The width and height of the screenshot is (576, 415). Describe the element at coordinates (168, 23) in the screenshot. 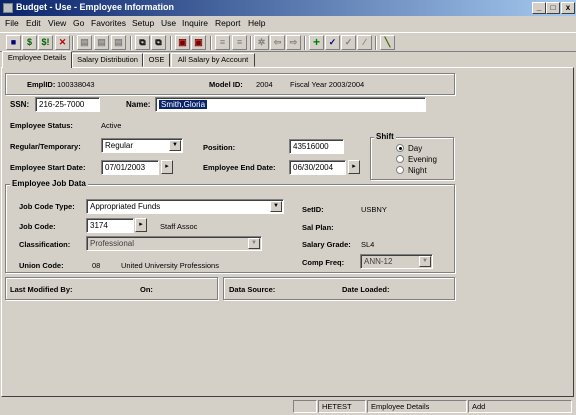

I see `menu-use: Use` at that location.